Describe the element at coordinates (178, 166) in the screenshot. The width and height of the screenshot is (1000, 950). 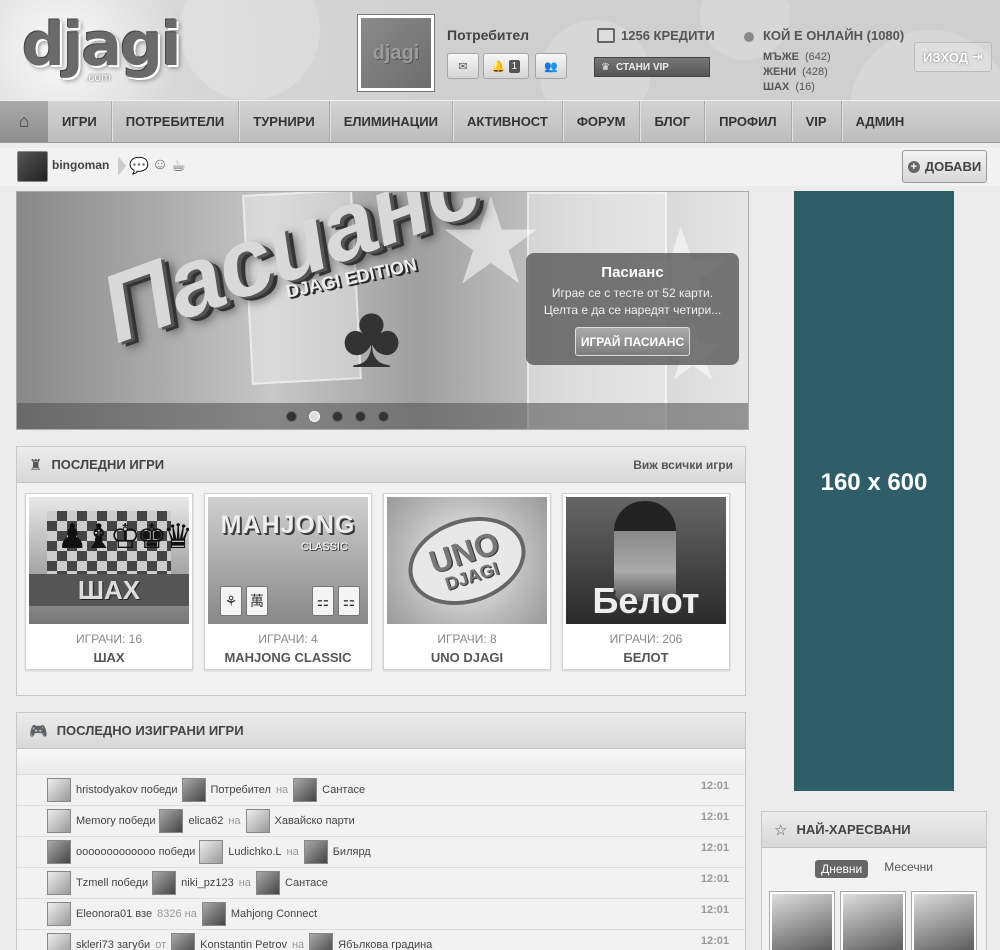
I see `coffee-icon: ☕` at that location.